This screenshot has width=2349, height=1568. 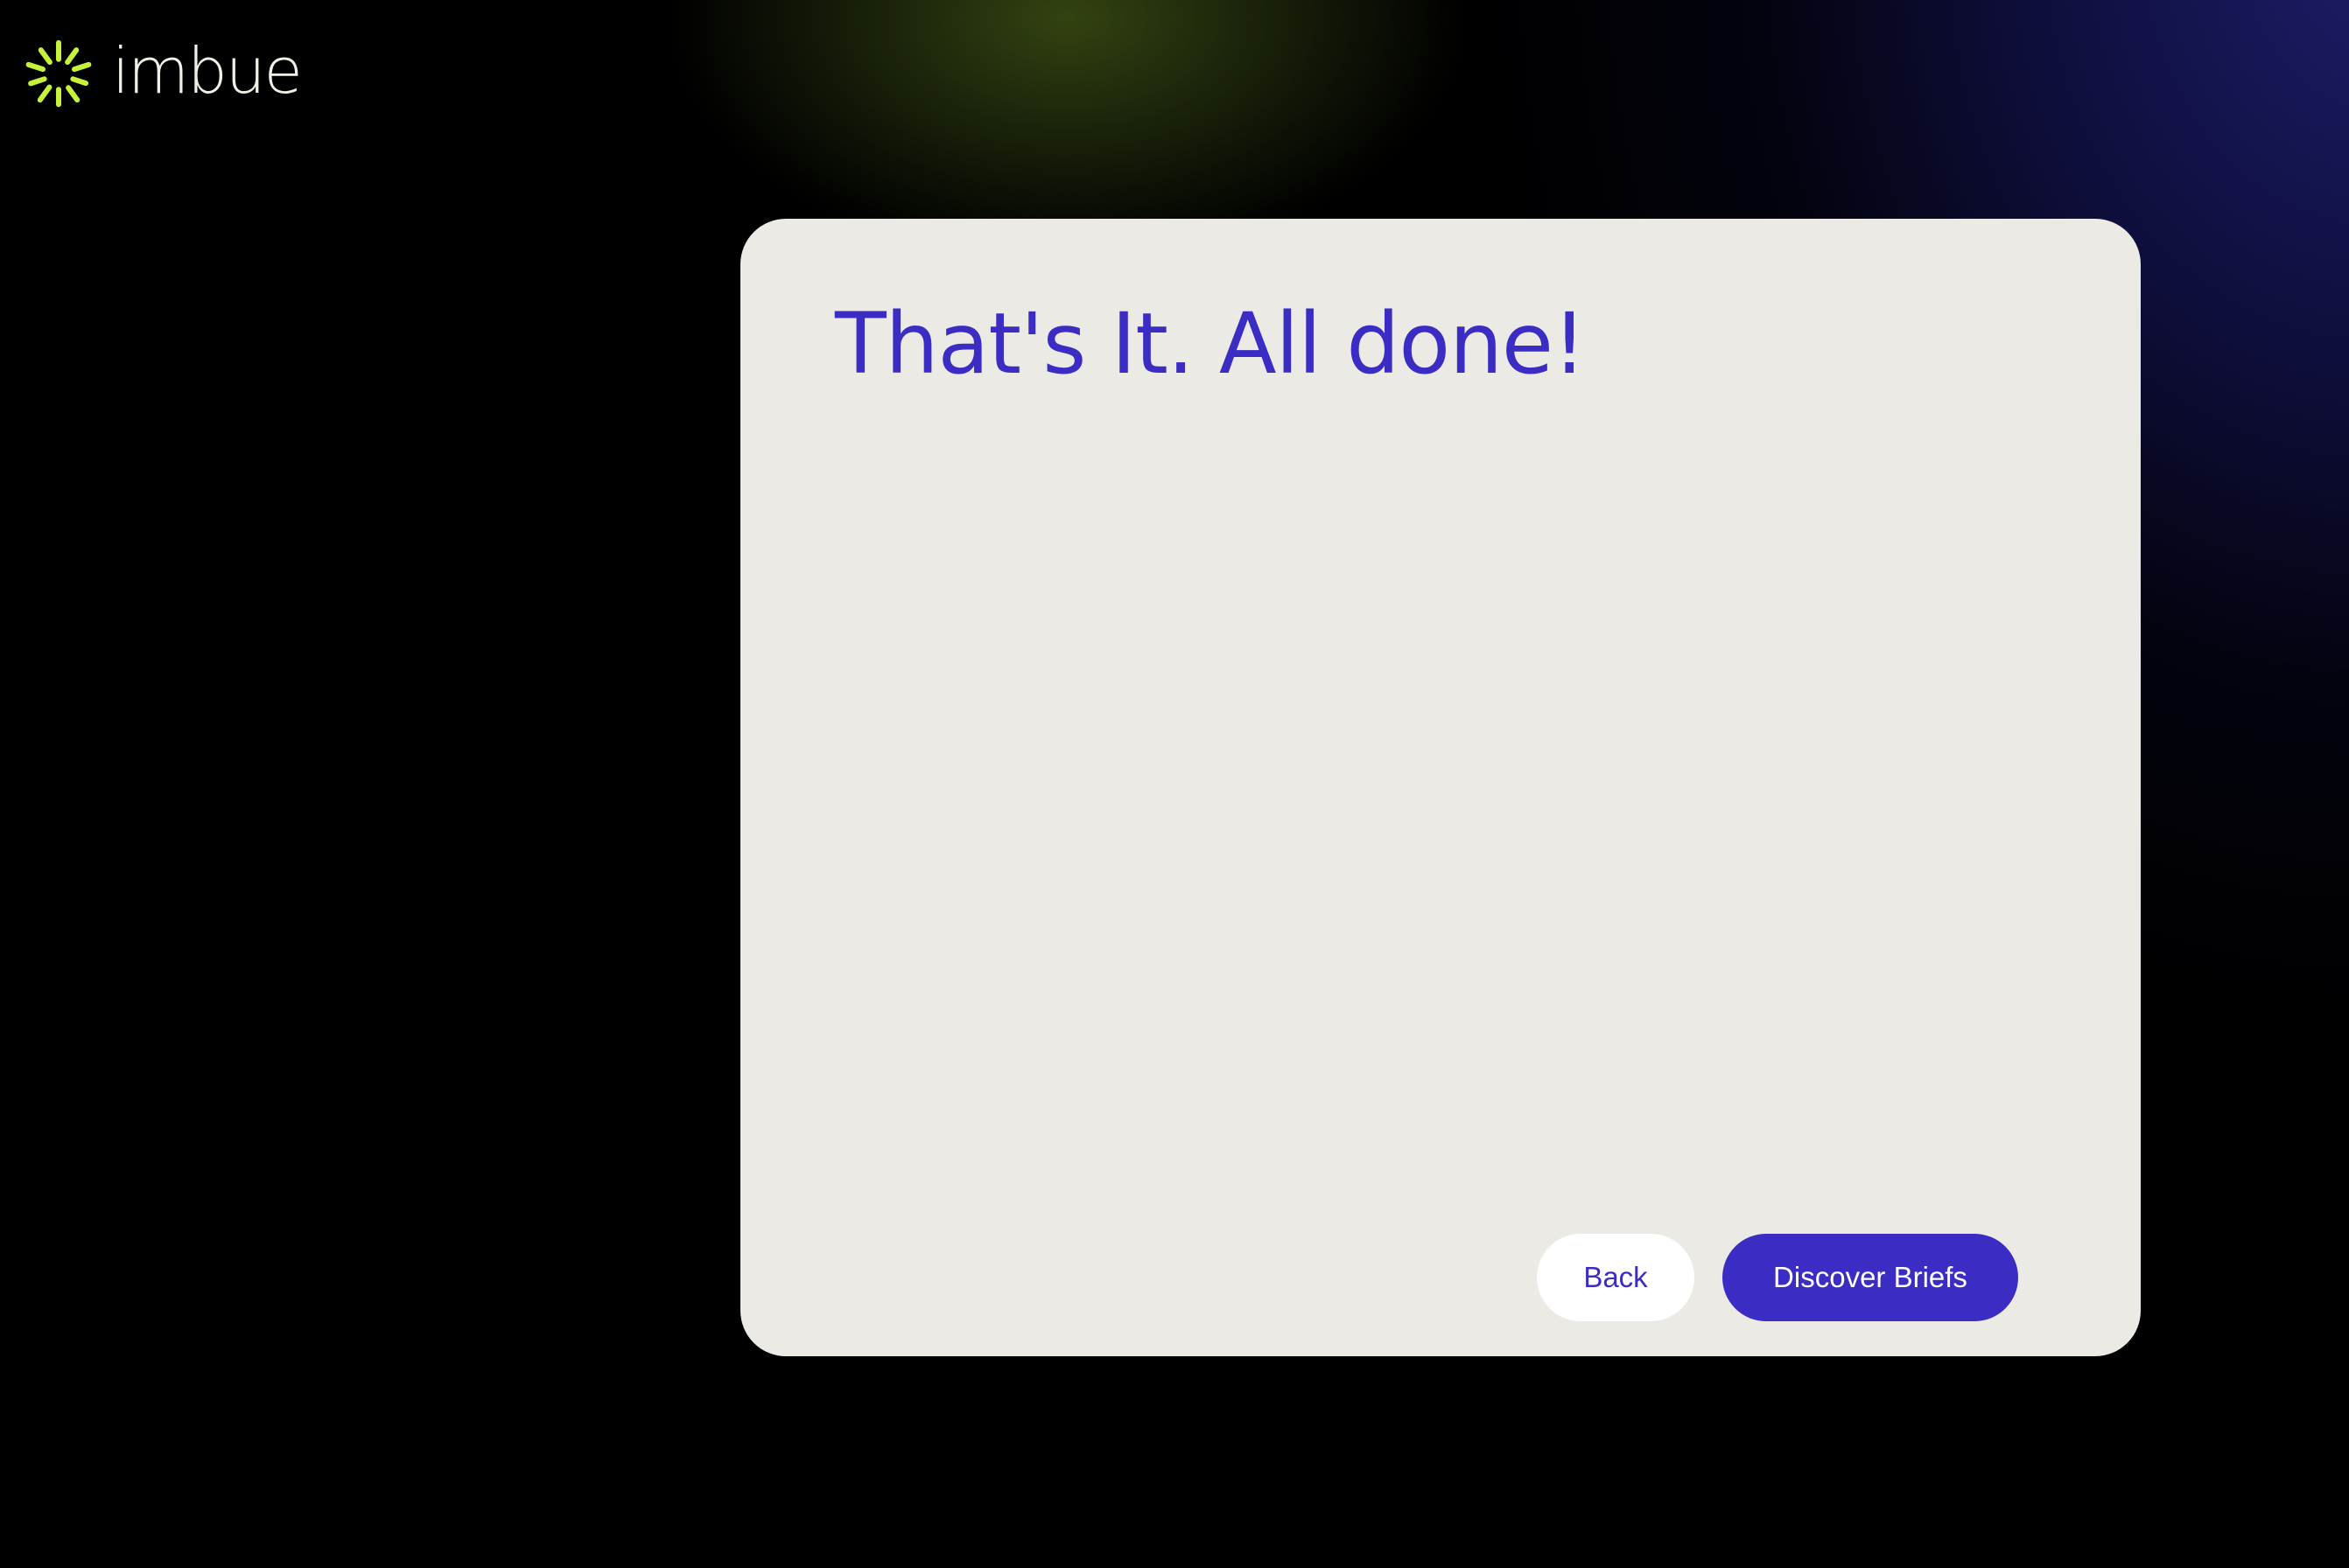 What do you see at coordinates (1210, 344) in the screenshot?
I see `card-title: That's It. All done!` at bounding box center [1210, 344].